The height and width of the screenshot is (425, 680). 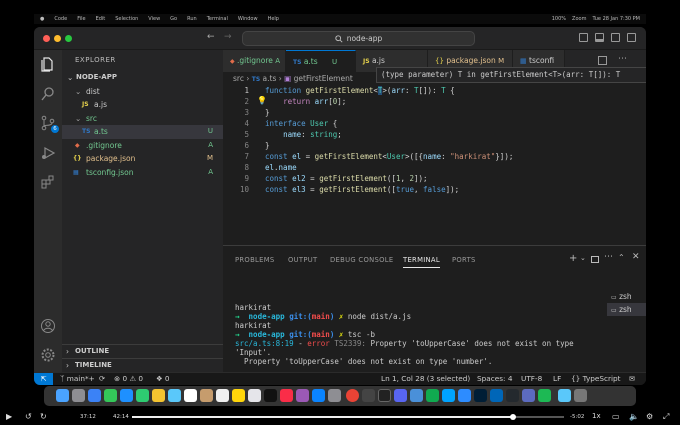 I want to click on trash-icon, so click(x=580, y=395).